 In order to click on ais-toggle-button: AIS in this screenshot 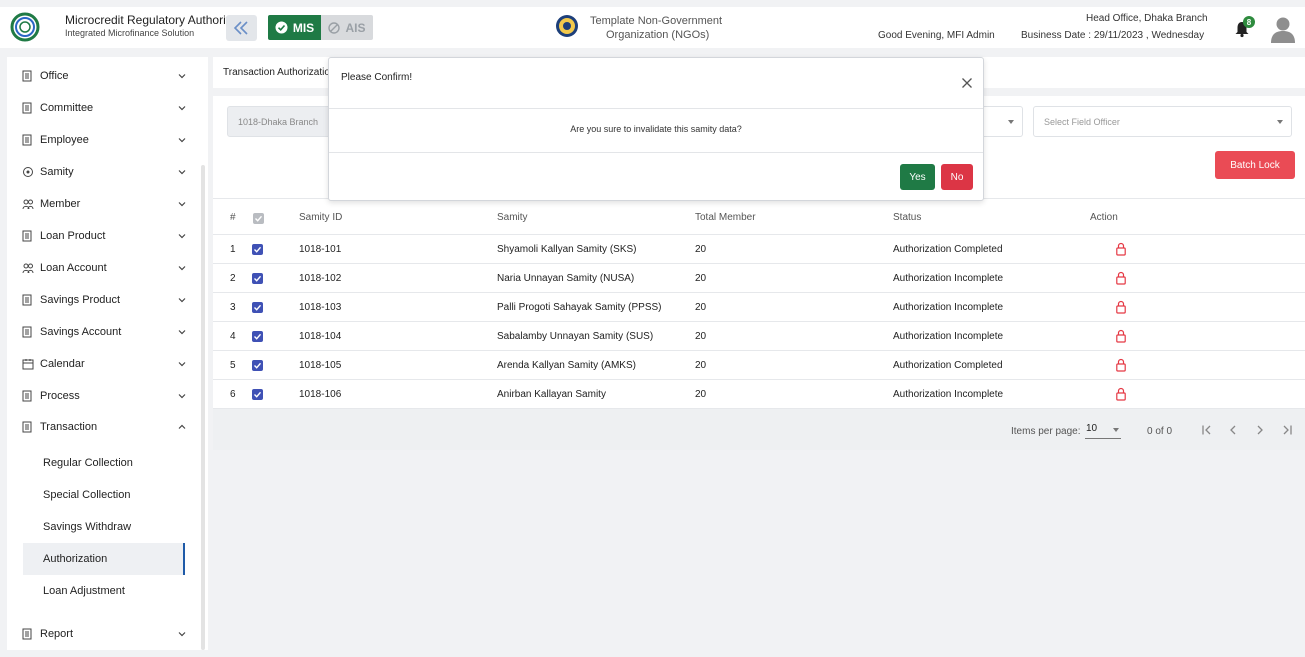, I will do `click(347, 27)`.